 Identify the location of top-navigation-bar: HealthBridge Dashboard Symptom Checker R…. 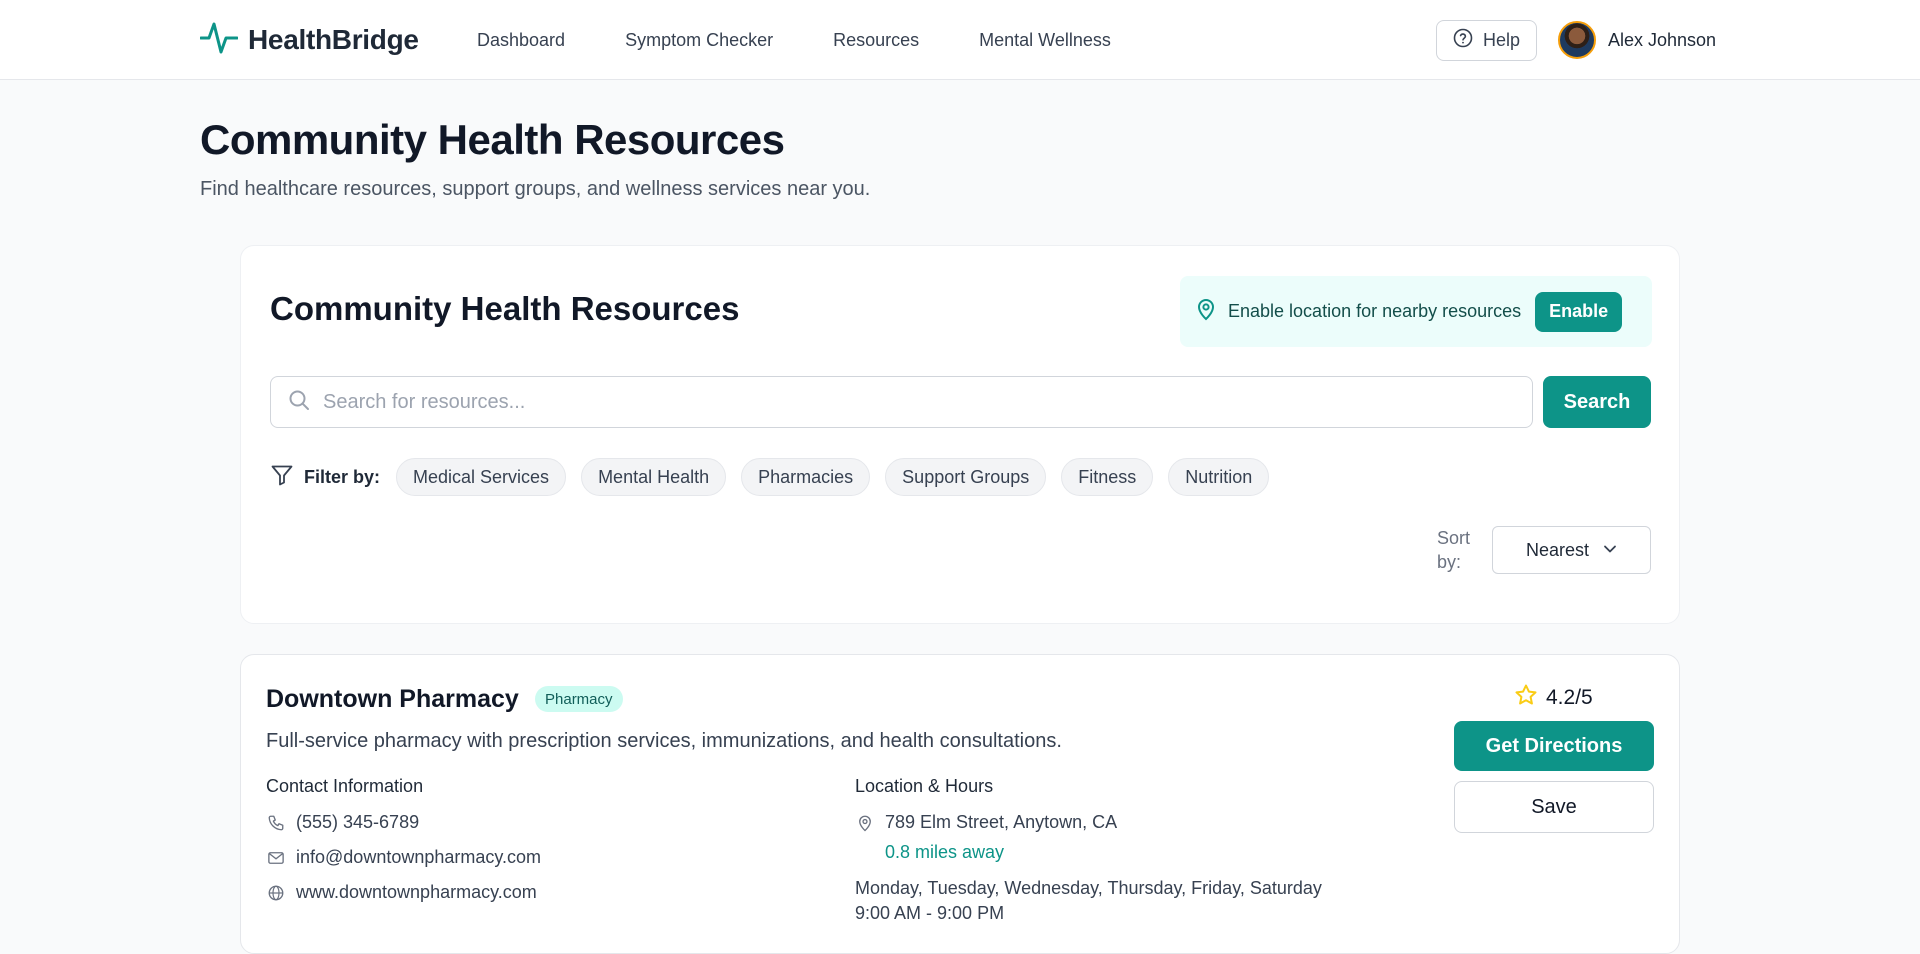
(960, 40).